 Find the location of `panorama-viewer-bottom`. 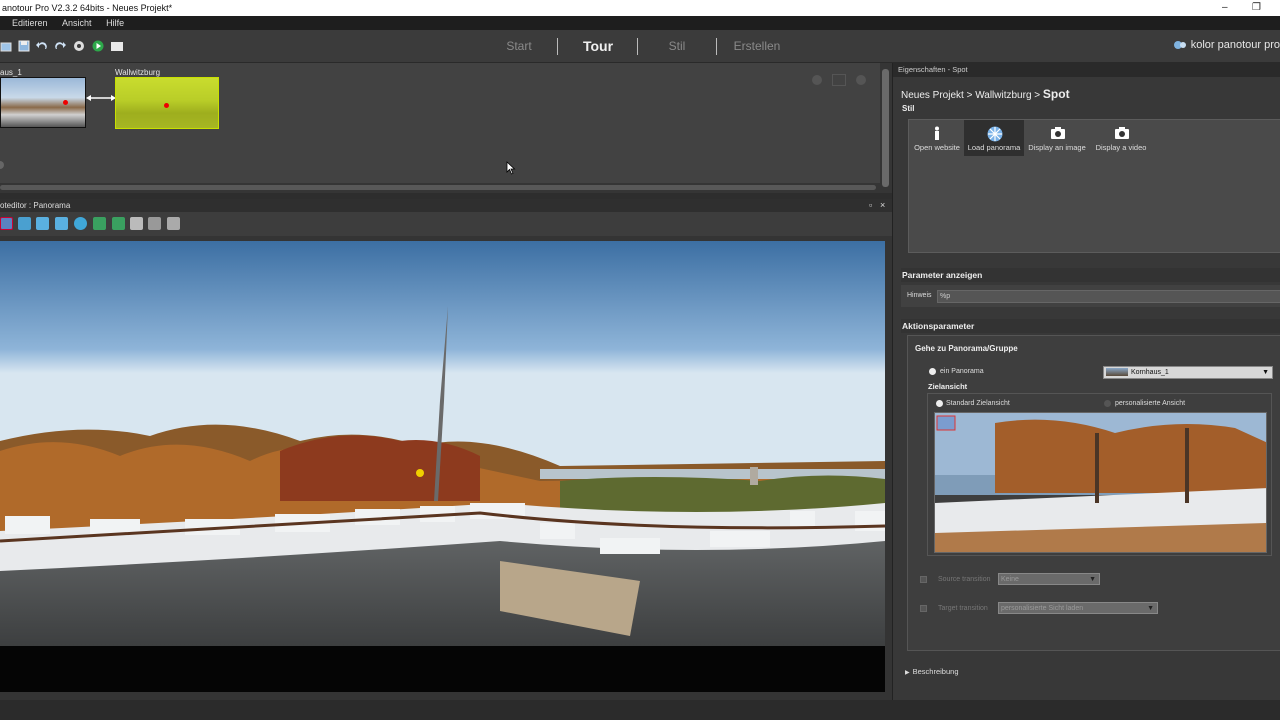

panorama-viewer-bottom is located at coordinates (442, 669).